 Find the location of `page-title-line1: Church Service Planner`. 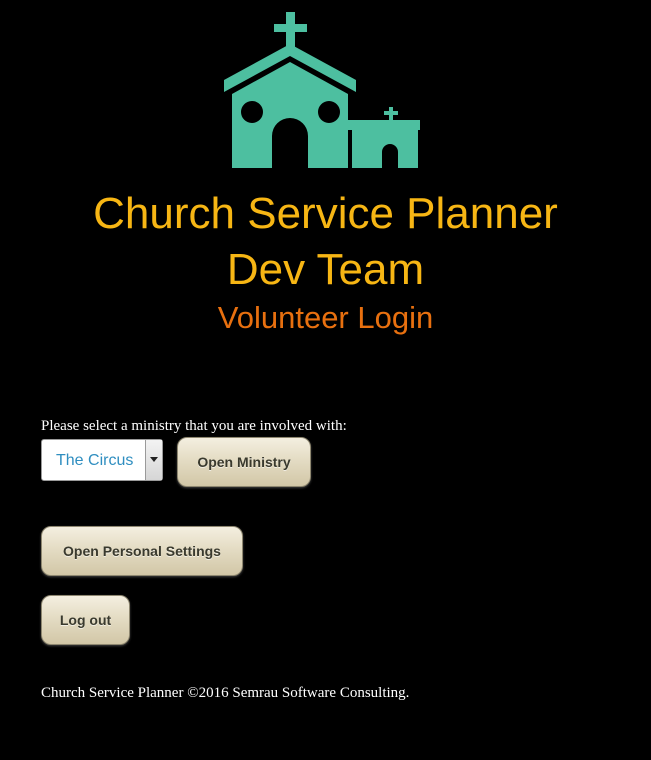

page-title-line1: Church Service Planner is located at coordinates (325, 213).